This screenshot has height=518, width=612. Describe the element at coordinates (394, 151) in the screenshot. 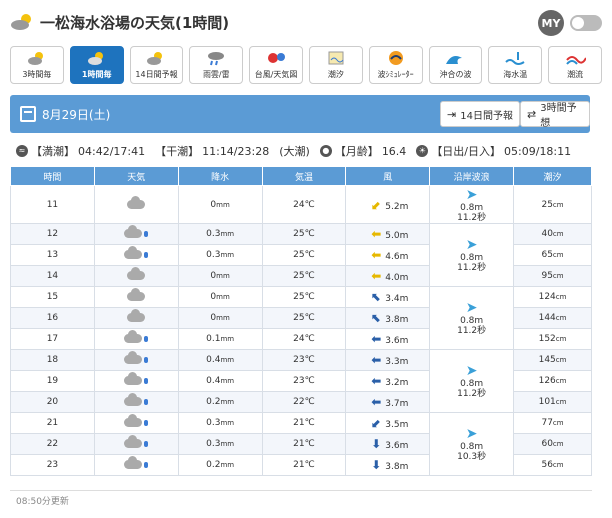

I see `moon-age-value: 16.4` at that location.